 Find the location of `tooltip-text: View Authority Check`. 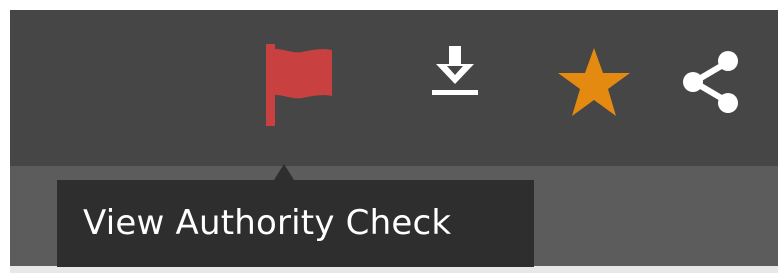

tooltip-text: View Authority Check is located at coordinates (267, 223).